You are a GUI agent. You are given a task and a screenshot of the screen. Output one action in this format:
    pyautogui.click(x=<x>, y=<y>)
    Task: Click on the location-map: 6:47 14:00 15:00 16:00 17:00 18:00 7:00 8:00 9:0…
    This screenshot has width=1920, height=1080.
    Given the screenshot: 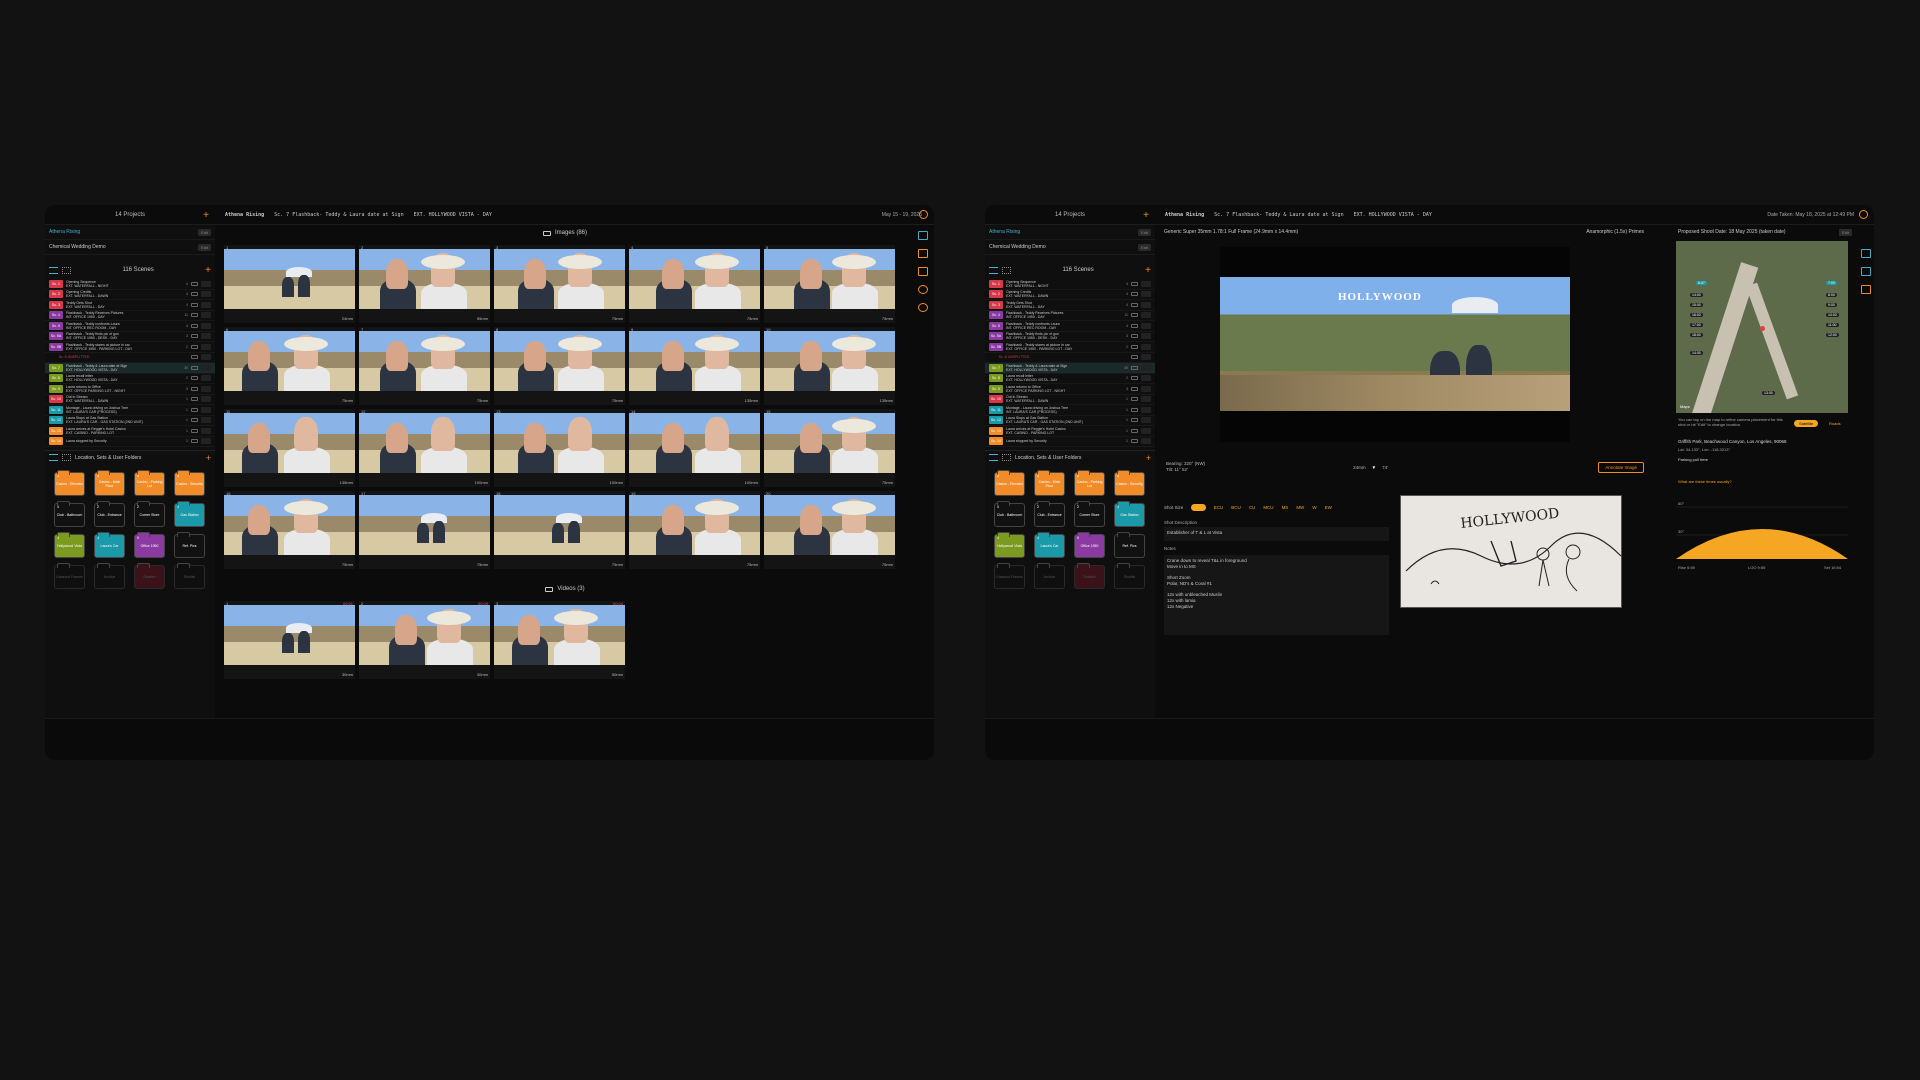 What is the action you would take?
    pyautogui.click(x=1762, y=327)
    